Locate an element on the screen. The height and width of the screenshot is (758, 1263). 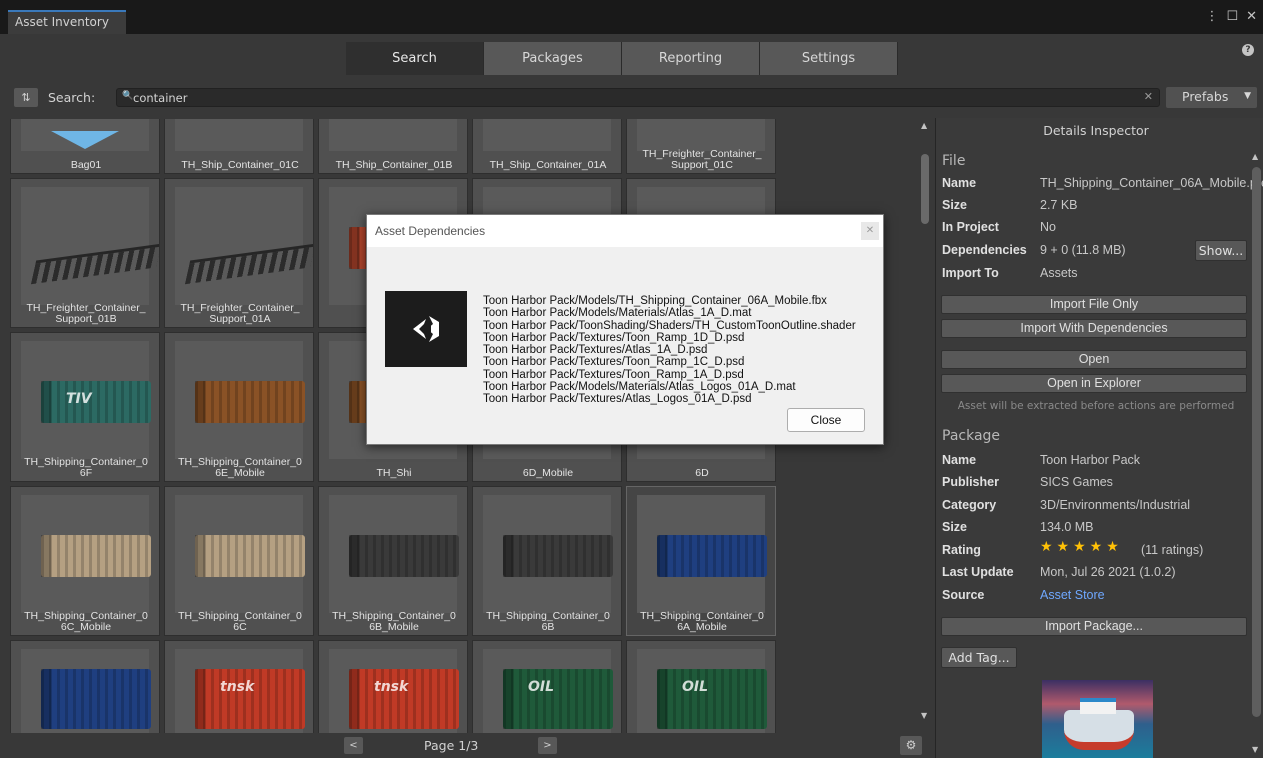
package-size-key: Size is located at coordinates (955, 527).